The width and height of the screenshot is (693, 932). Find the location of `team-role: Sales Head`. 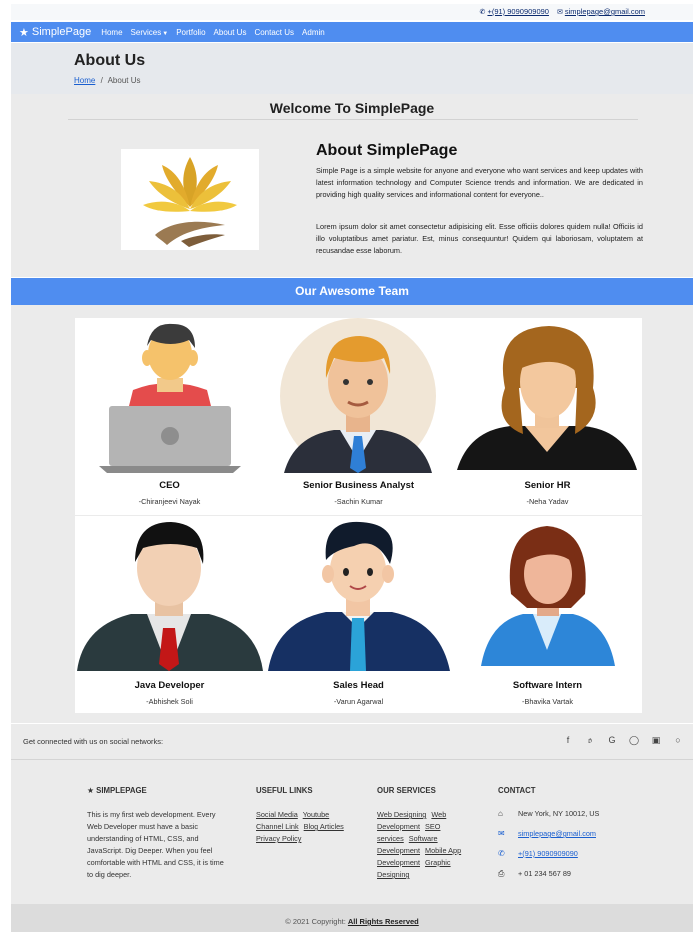

team-role: Sales Head is located at coordinates (358, 685).